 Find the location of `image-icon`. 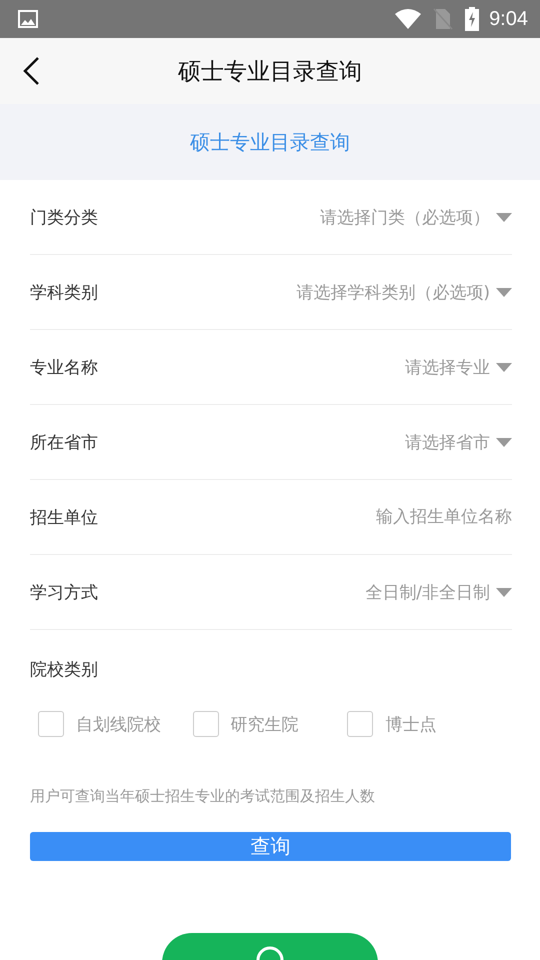

image-icon is located at coordinates (28, 19).